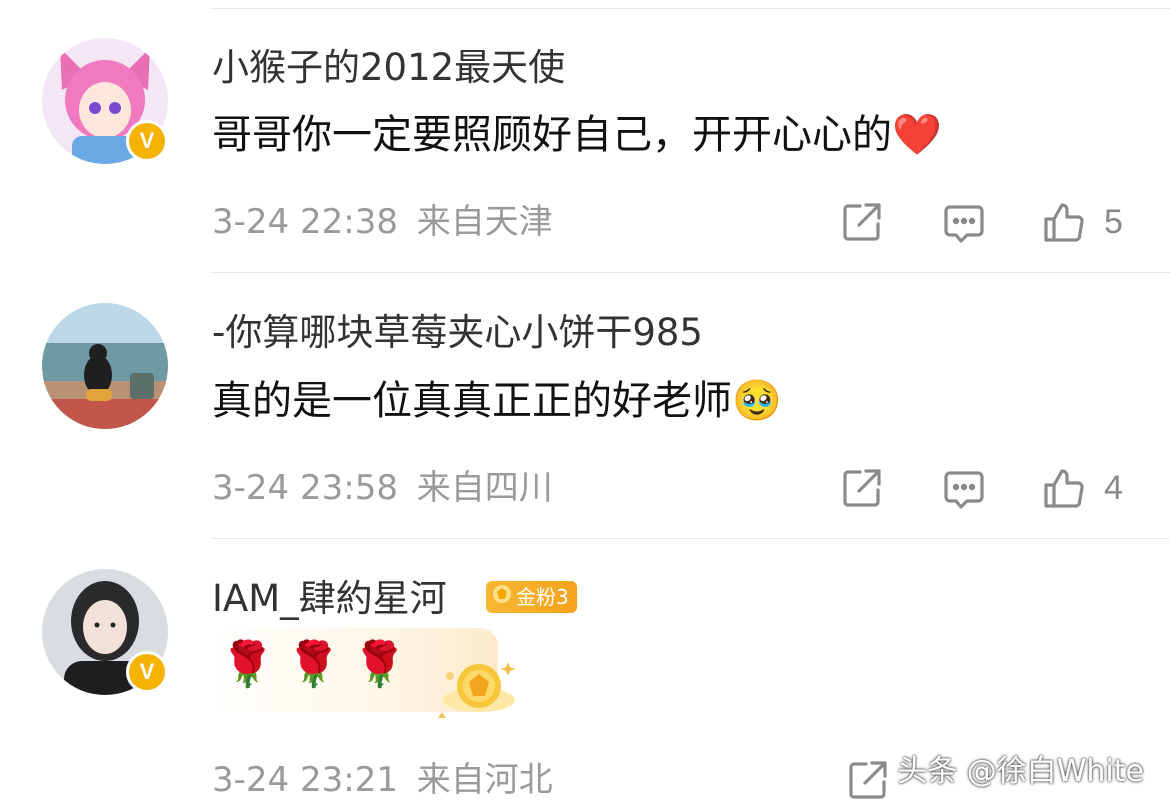 This screenshot has height=804, width=1170. Describe the element at coordinates (484, 780) in the screenshot. I see `comment-location: 来自河北` at that location.